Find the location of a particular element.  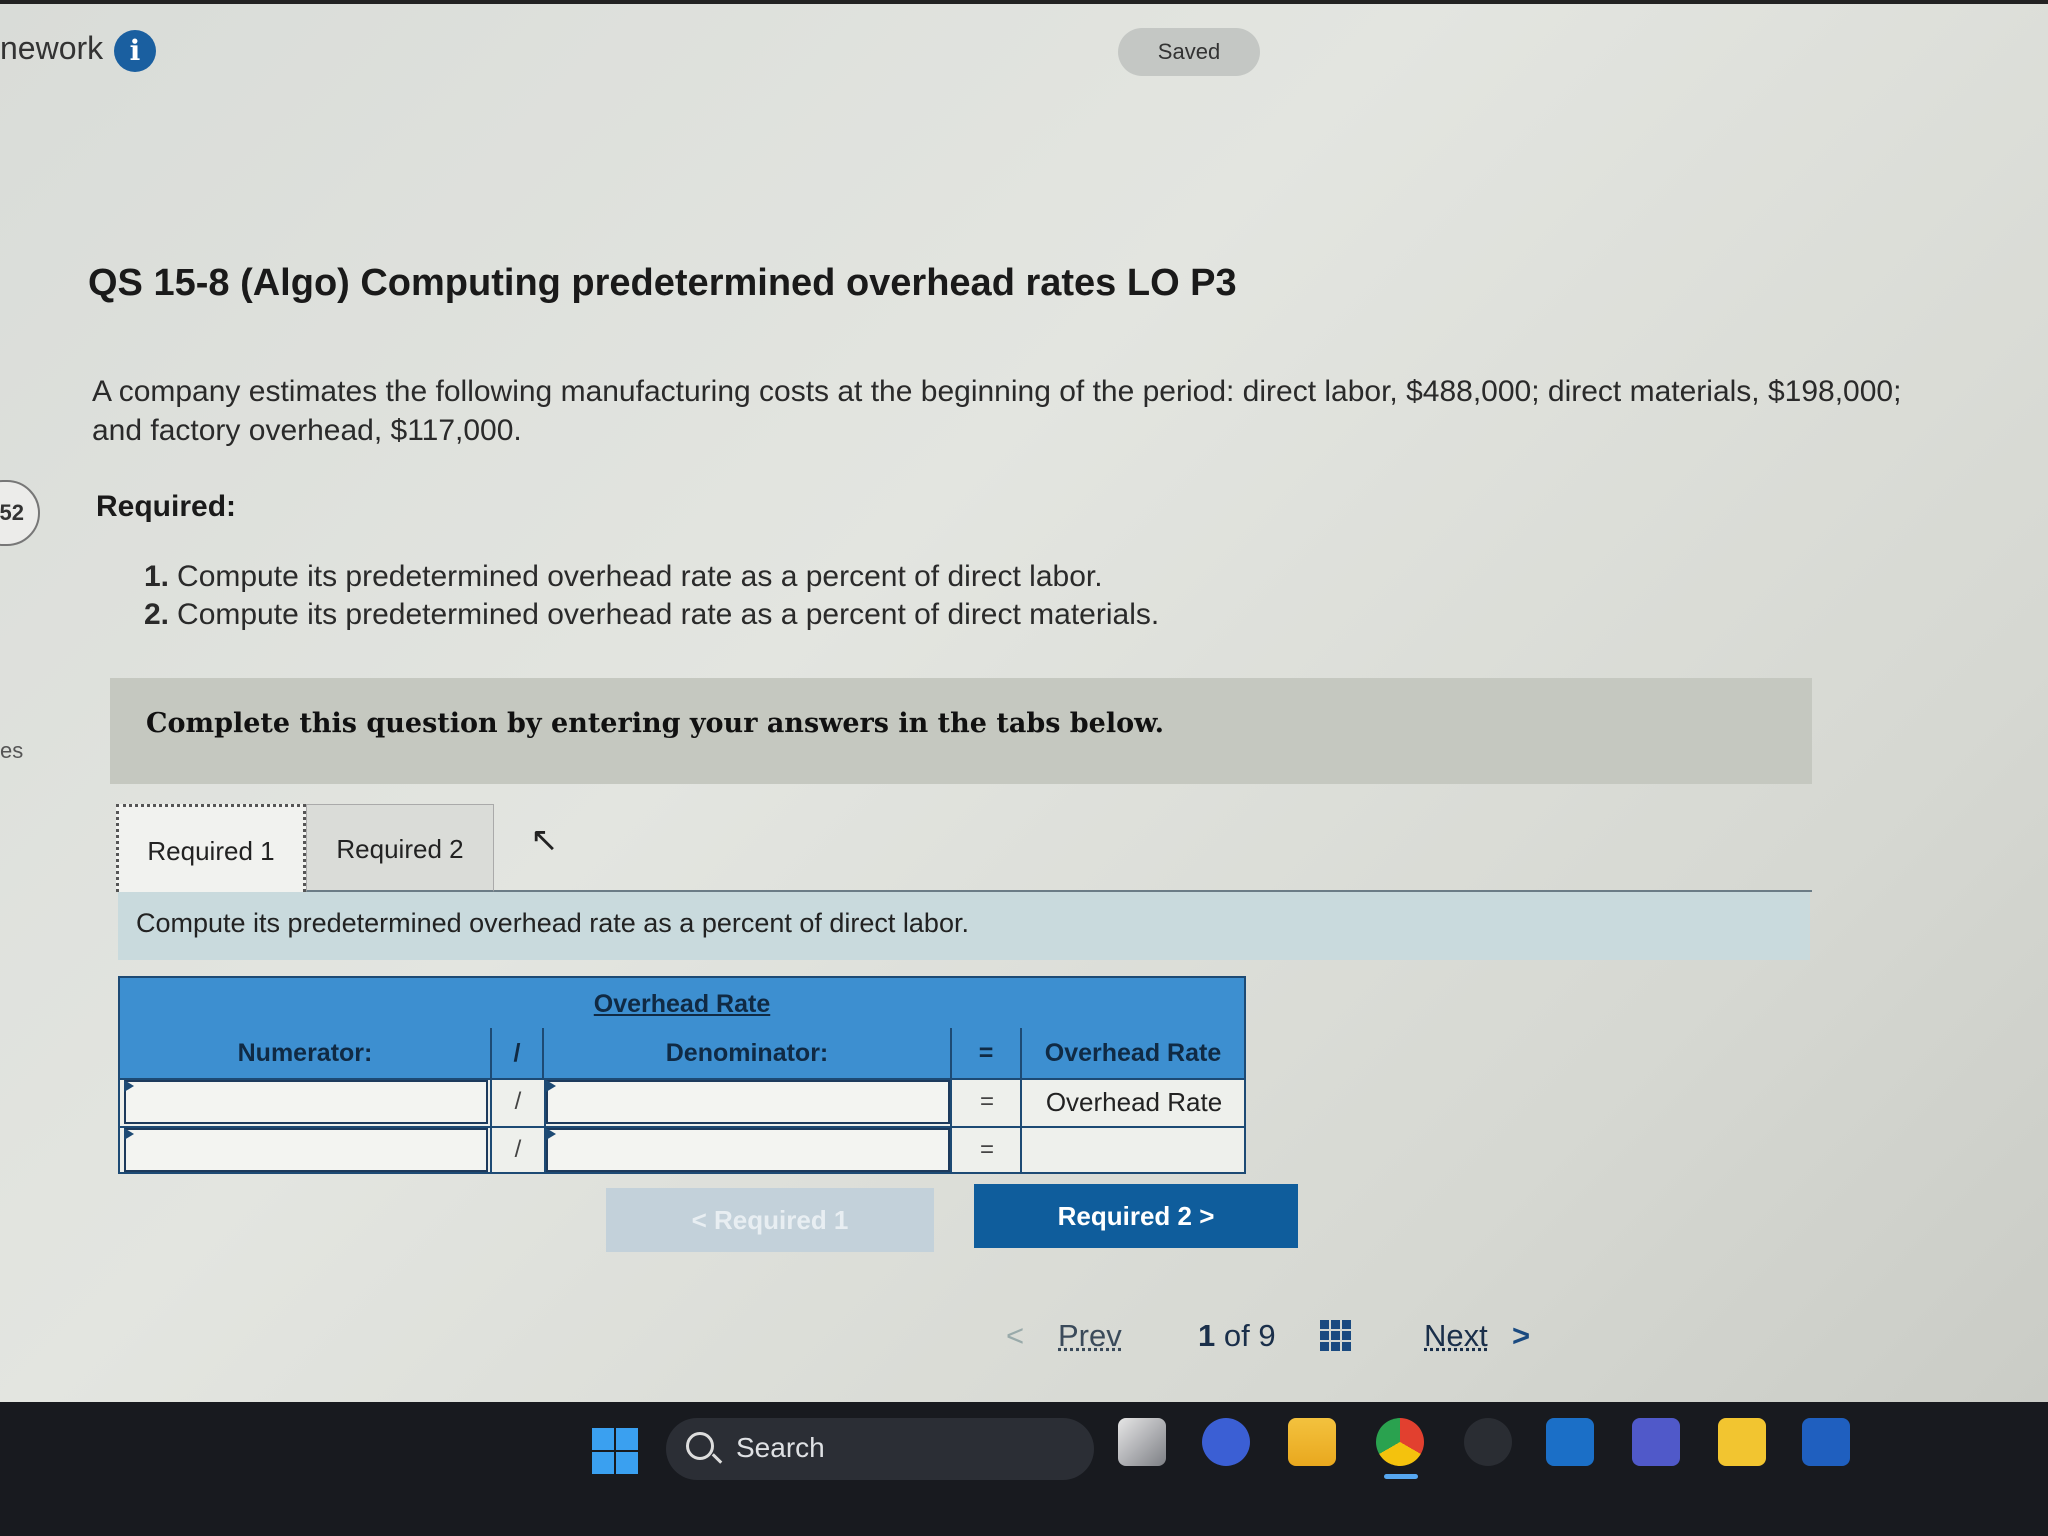

chevron-right-icon: > is located at coordinates (1521, 1342).